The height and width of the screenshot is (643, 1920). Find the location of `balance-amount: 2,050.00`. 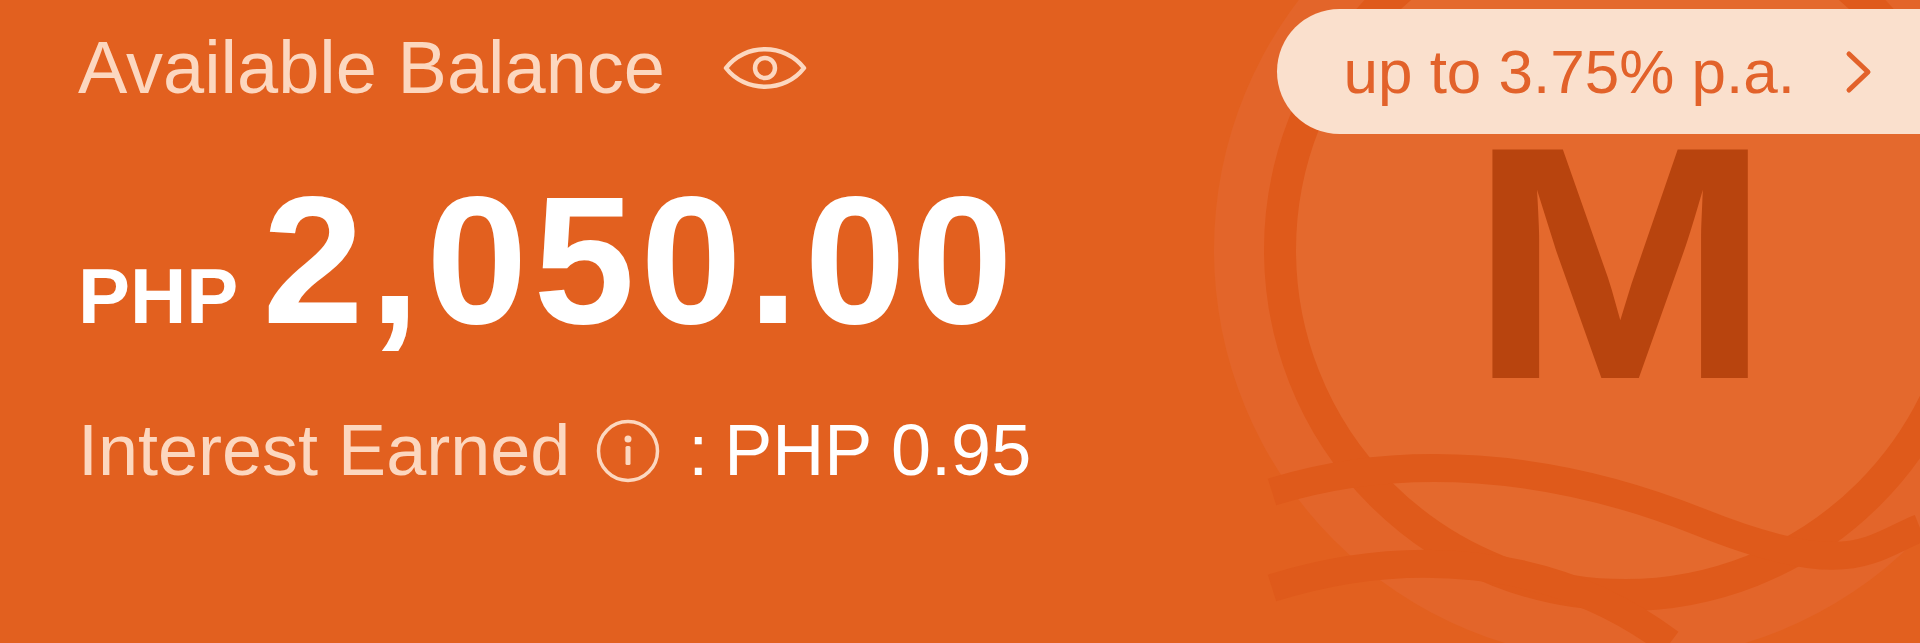

balance-amount: 2,050.00 is located at coordinates (640, 260).